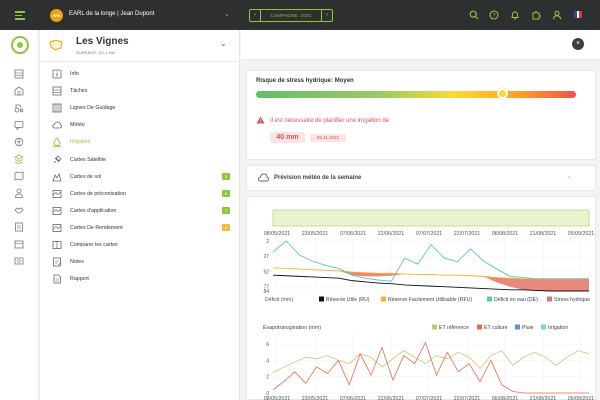 The image size is (600, 400). Describe the element at coordinates (515, 15) in the screenshot. I see `bell-icon` at that location.